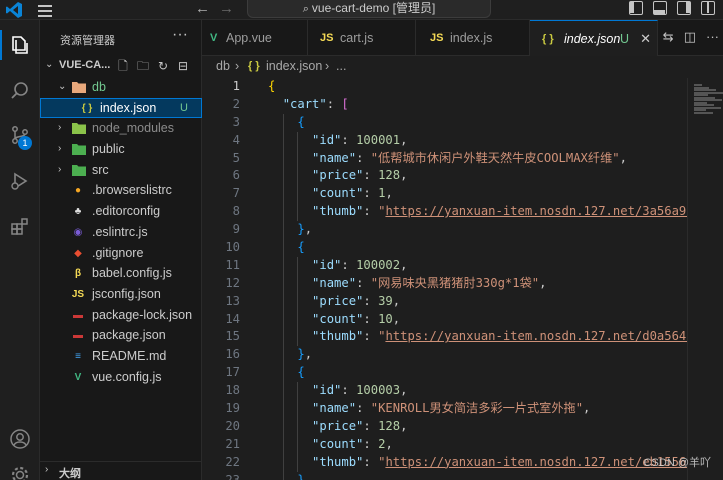 This screenshot has height=480, width=723. What do you see at coordinates (20, 439) in the screenshot?
I see `account-icon` at bounding box center [20, 439].